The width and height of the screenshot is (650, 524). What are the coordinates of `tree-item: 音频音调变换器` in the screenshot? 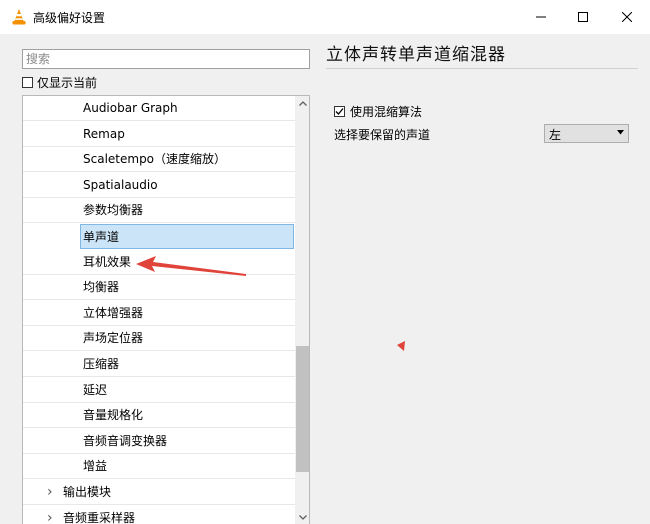 It's located at (159, 441).